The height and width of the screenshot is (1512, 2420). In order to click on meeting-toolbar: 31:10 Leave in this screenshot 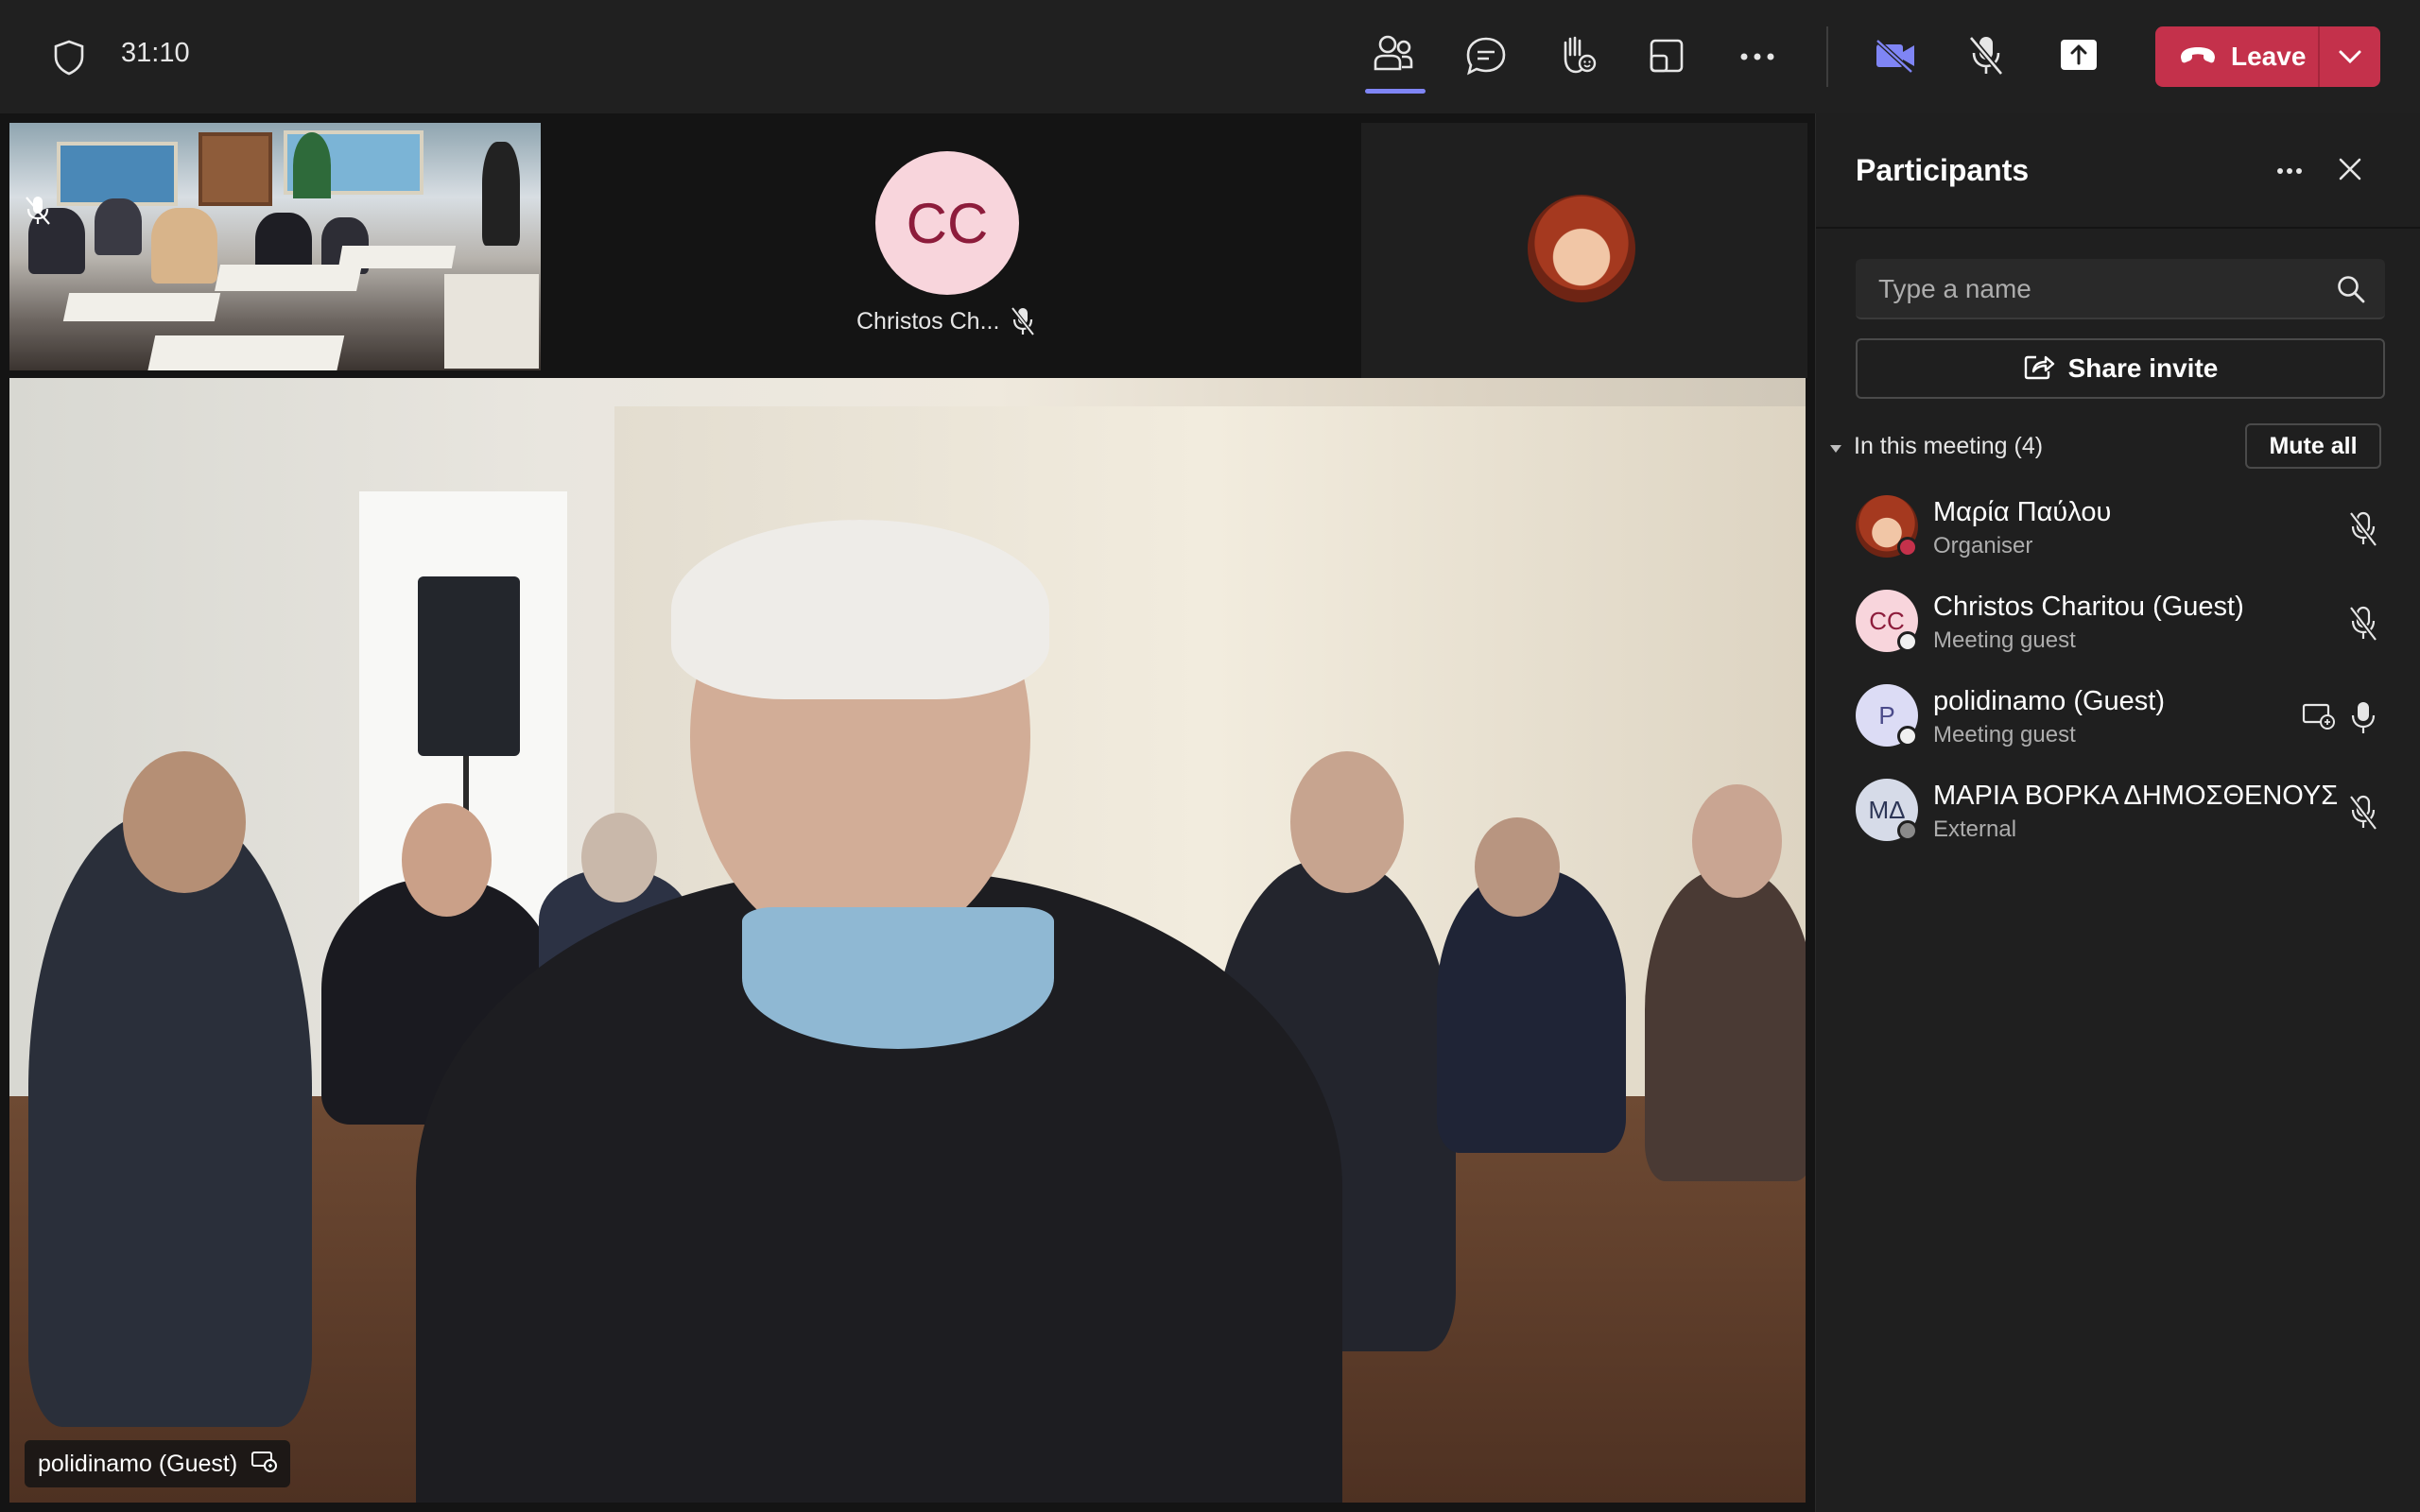, I will do `click(1210, 56)`.